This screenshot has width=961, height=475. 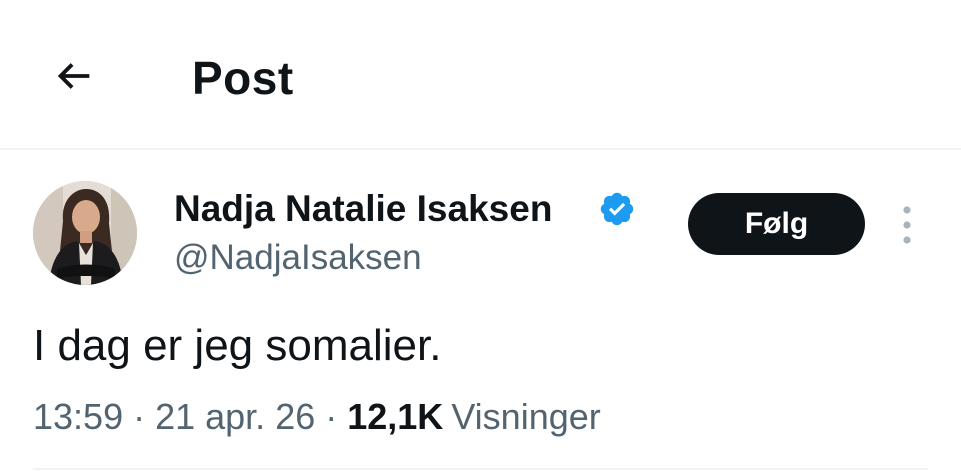 What do you see at coordinates (298, 258) in the screenshot?
I see `author-handle: @NadjaIsaksen` at bounding box center [298, 258].